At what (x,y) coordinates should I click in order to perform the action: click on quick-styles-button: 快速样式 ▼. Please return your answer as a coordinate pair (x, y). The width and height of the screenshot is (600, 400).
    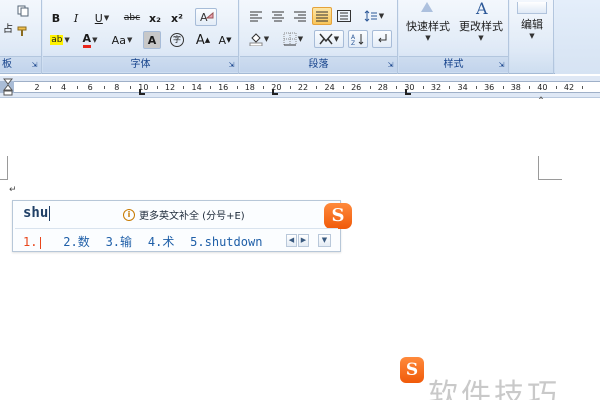
    Looking at the image, I should click on (428, 27).